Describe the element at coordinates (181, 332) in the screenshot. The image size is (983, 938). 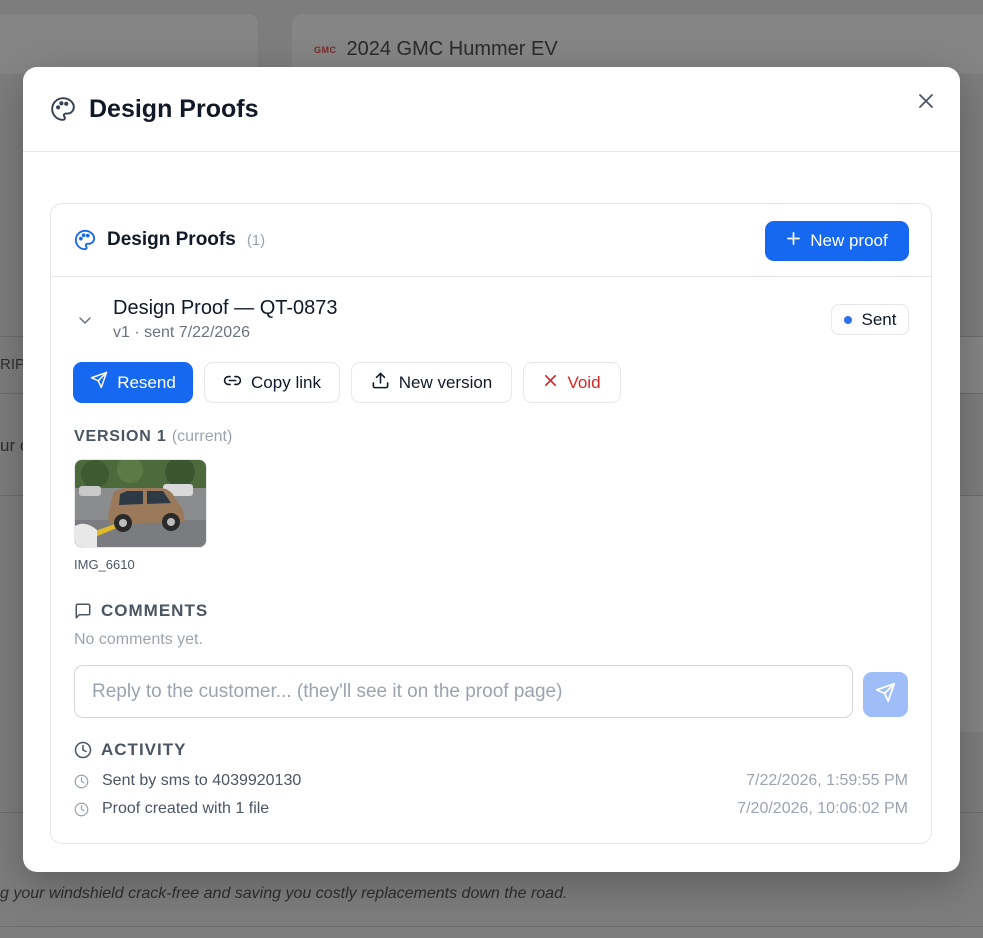
I see `proof-subtitle: v1 · sent 7/22/2026` at that location.